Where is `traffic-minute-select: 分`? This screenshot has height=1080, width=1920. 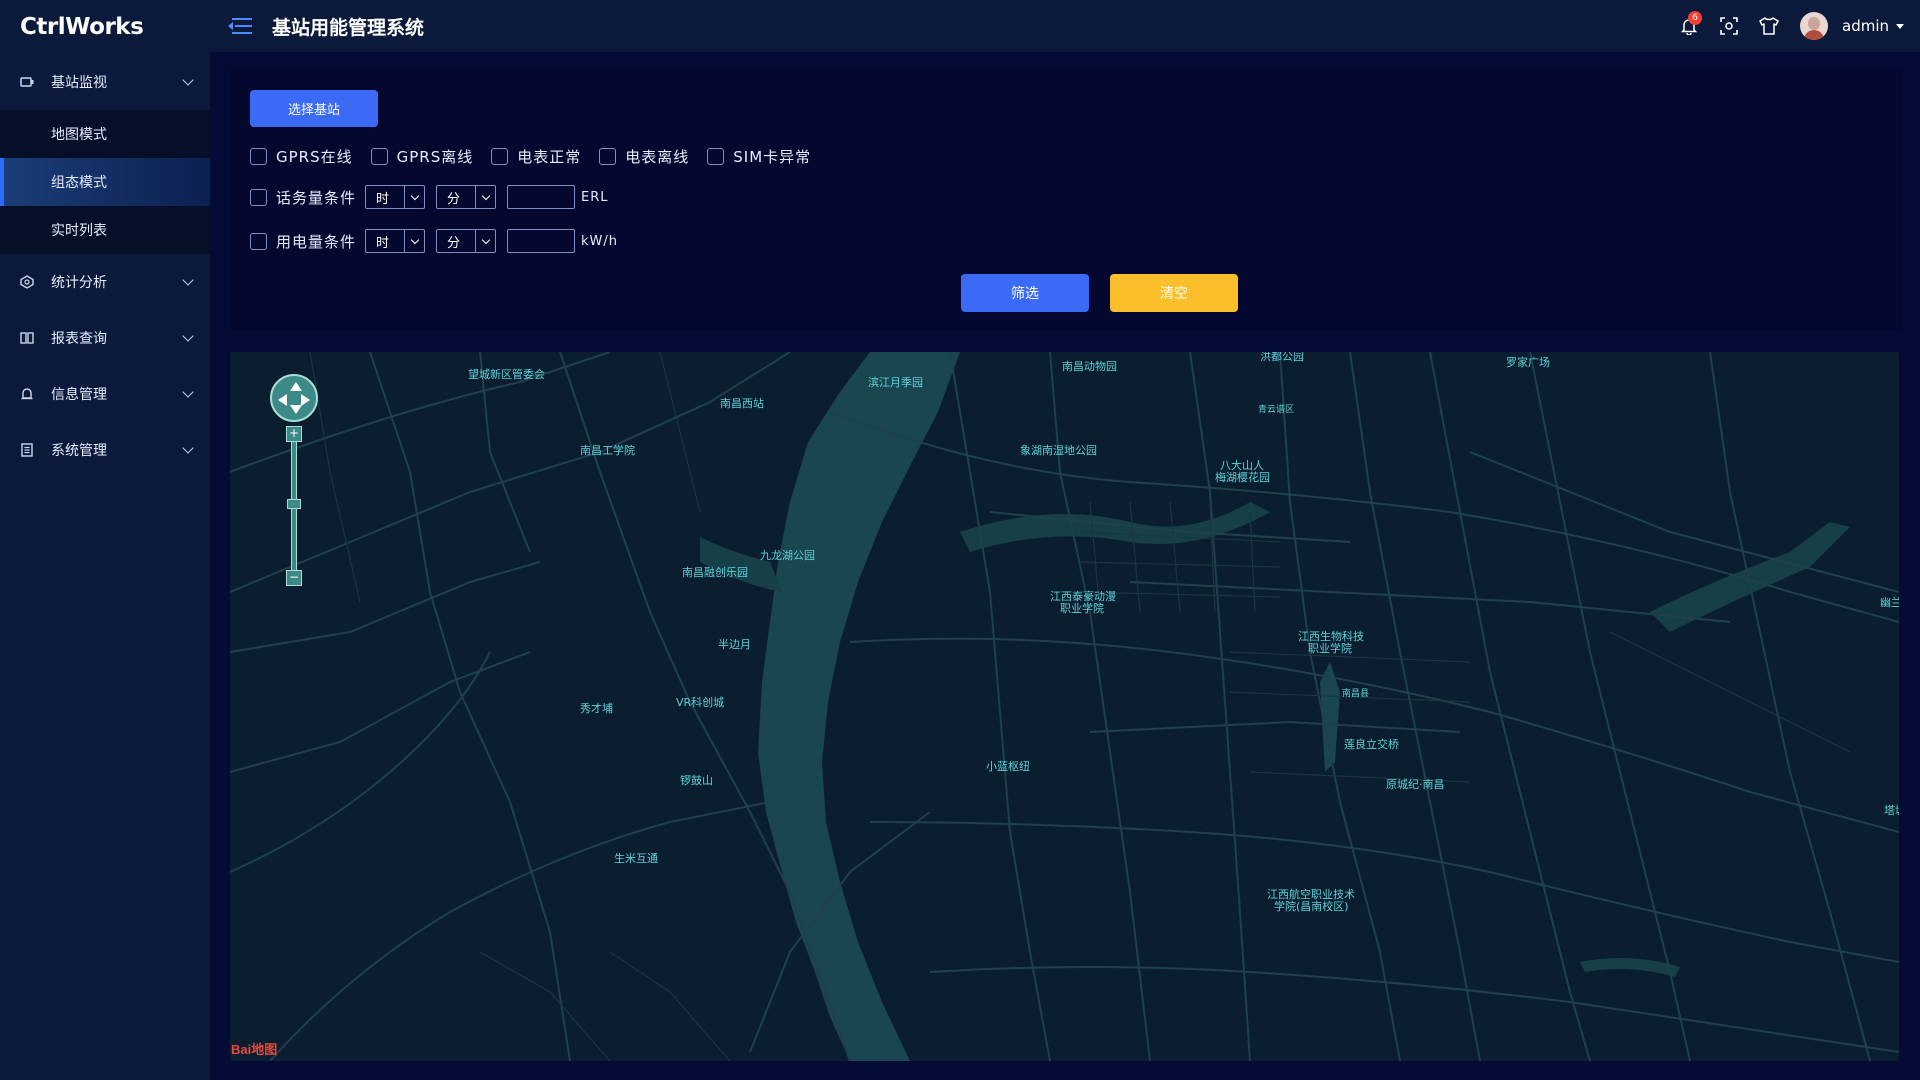 traffic-minute-select: 分 is located at coordinates (466, 197).